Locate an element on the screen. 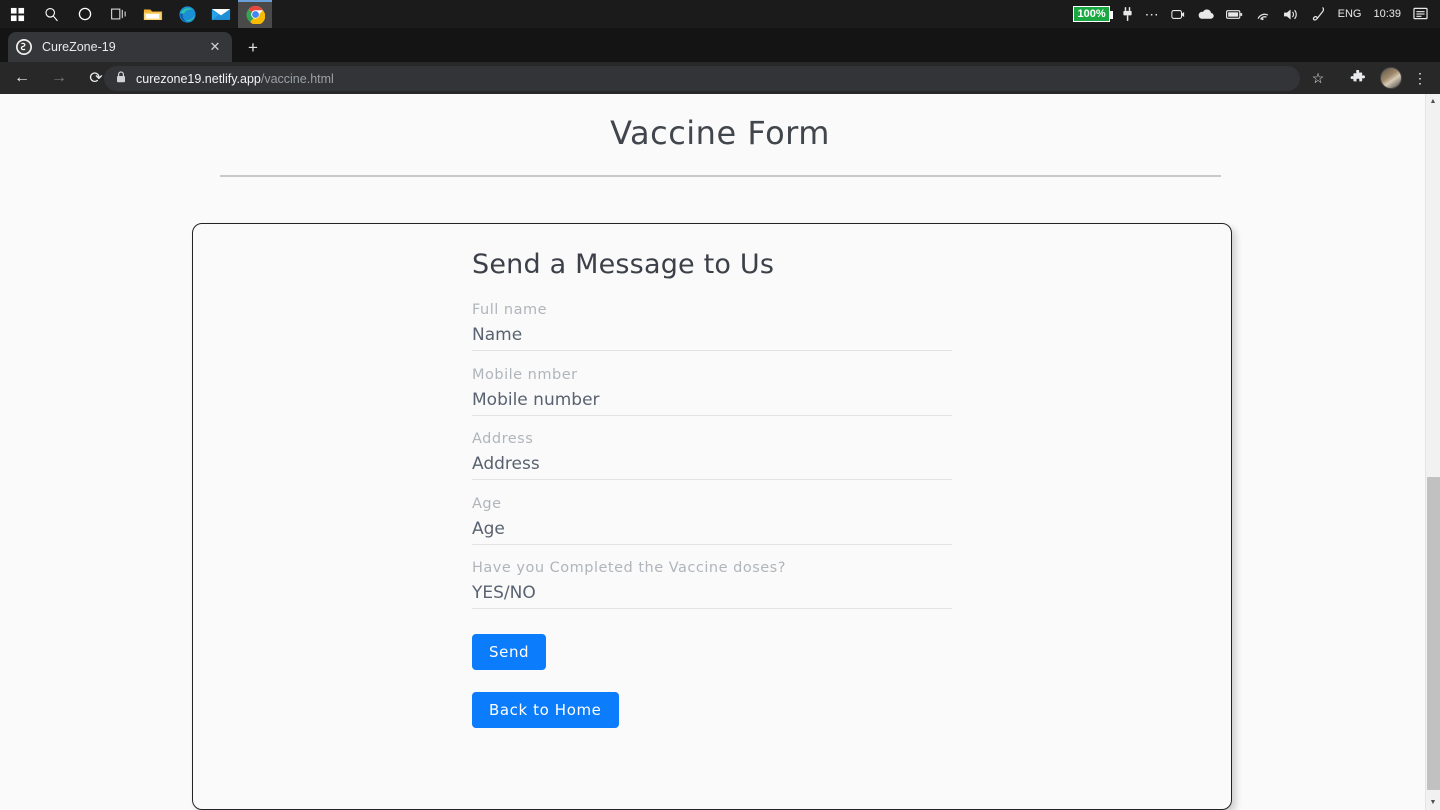 The image size is (1440, 810). scrollbar-thumb is located at coordinates (1433, 633).